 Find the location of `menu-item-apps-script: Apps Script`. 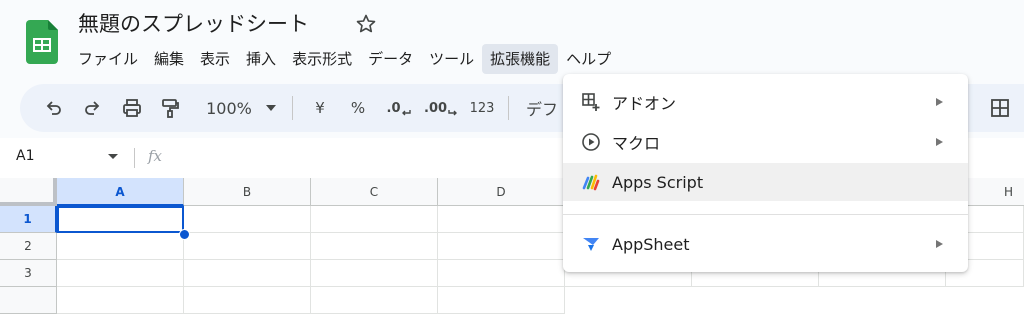

menu-item-apps-script: Apps Script is located at coordinates (765, 182).